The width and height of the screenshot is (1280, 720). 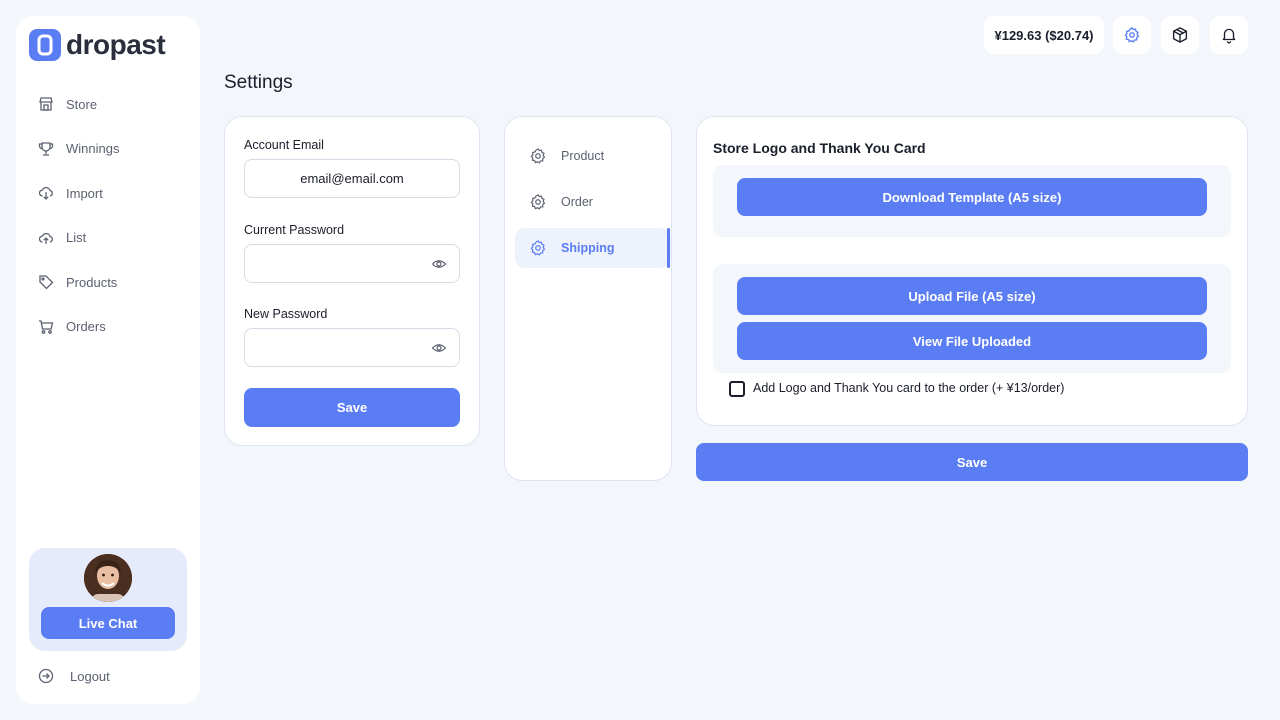 I want to click on save-account-button: Save, so click(x=352, y=407).